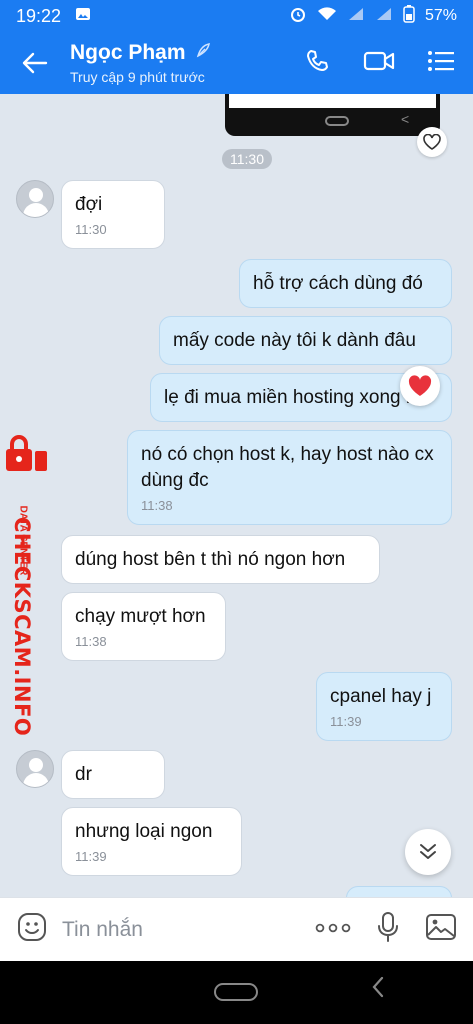  What do you see at coordinates (440, 15) in the screenshot?
I see `battery-percent: 57%` at bounding box center [440, 15].